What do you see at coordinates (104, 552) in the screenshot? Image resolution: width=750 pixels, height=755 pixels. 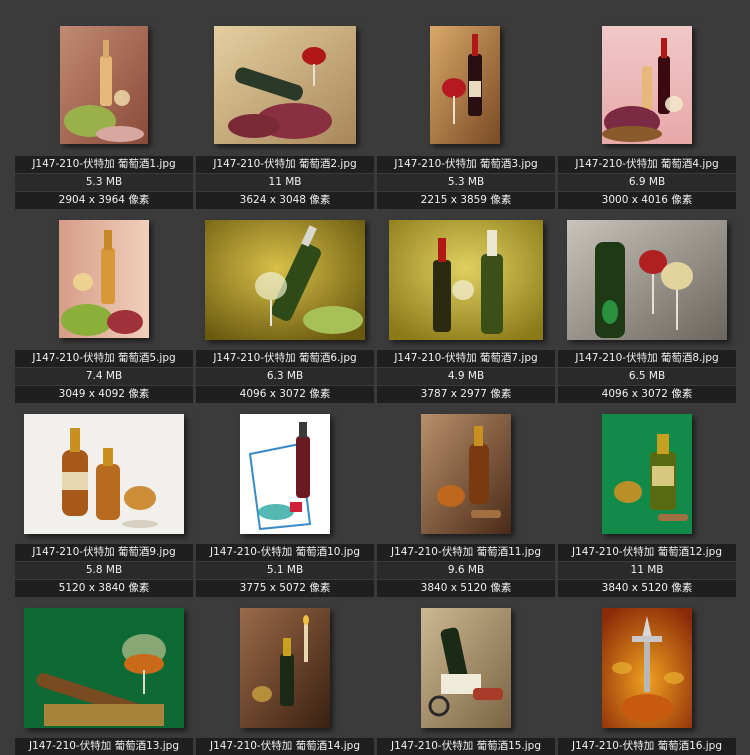 I see `file-name: J147-210-伏特加 葡萄酒9.jpg` at bounding box center [104, 552].